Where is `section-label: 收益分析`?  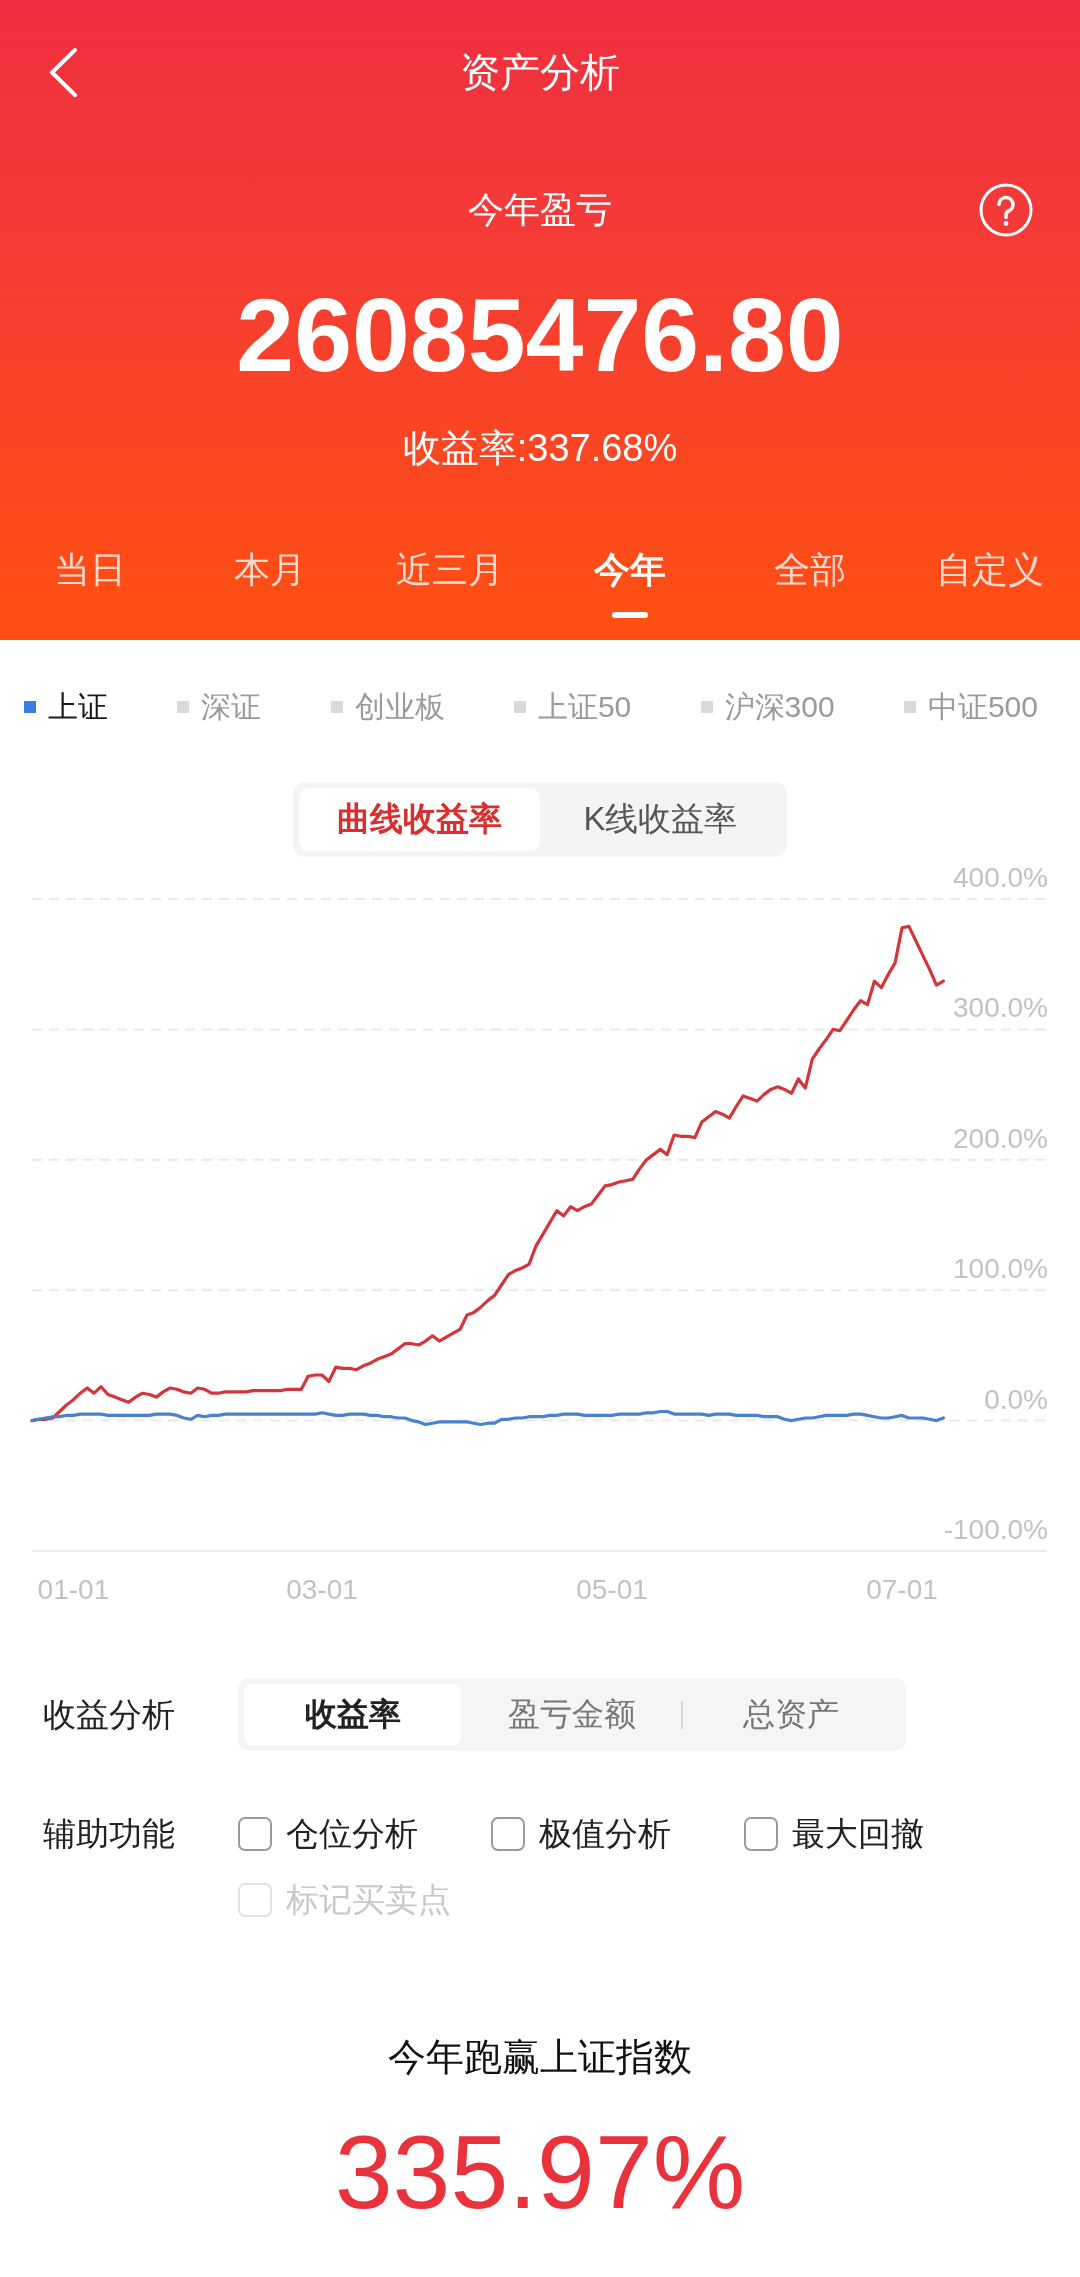 section-label: 收益分析 is located at coordinates (109, 1714).